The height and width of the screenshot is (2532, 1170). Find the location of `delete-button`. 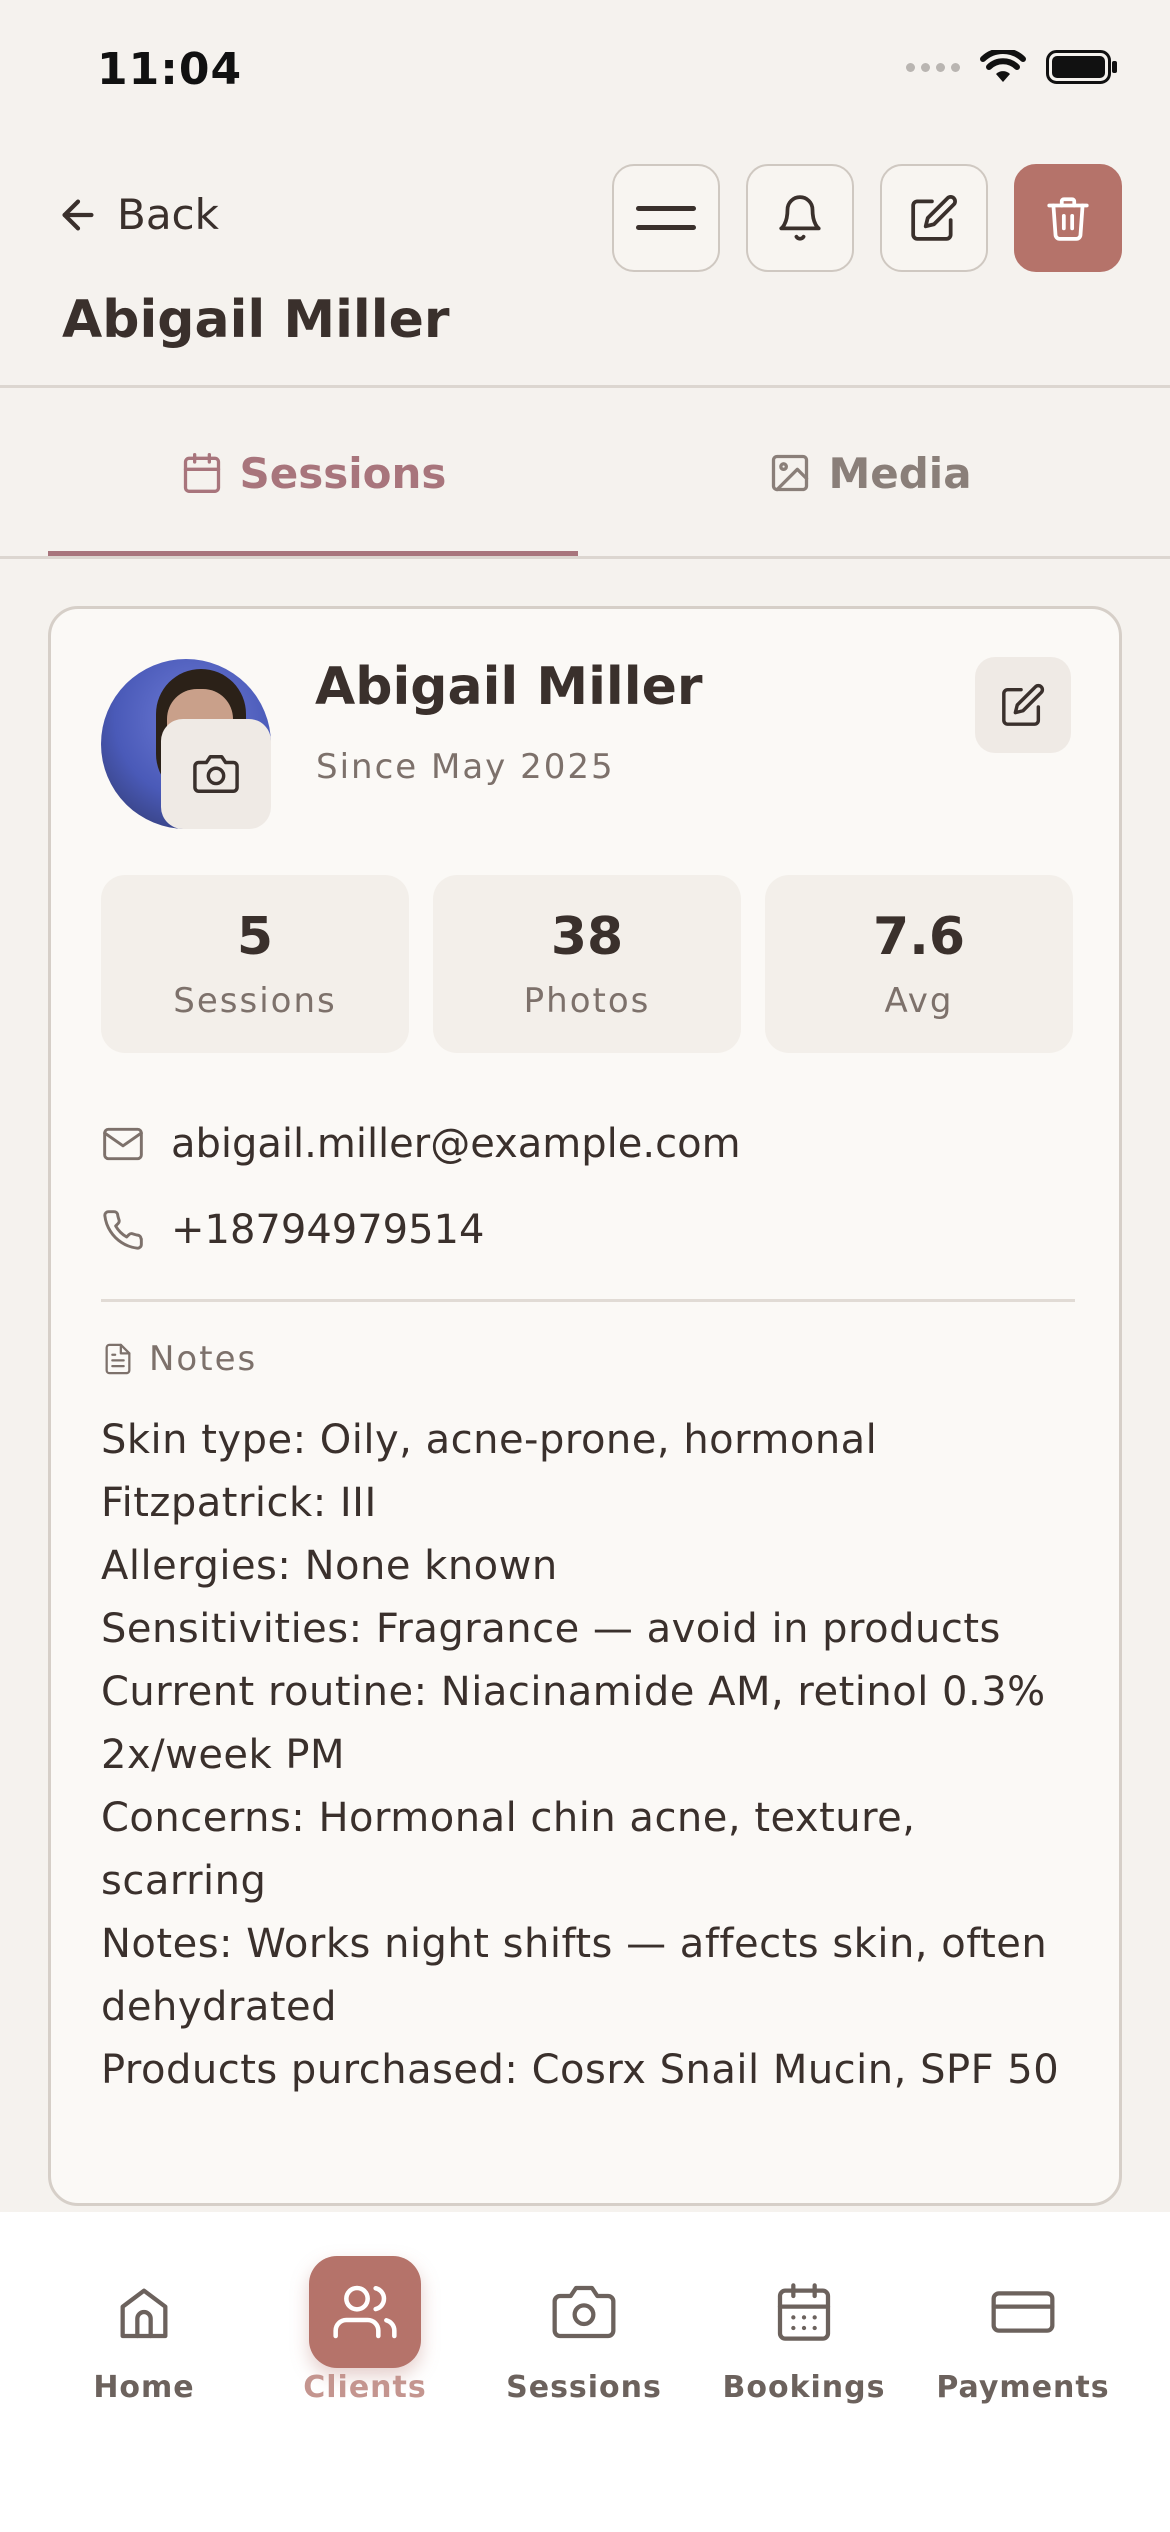

delete-button is located at coordinates (1068, 218).